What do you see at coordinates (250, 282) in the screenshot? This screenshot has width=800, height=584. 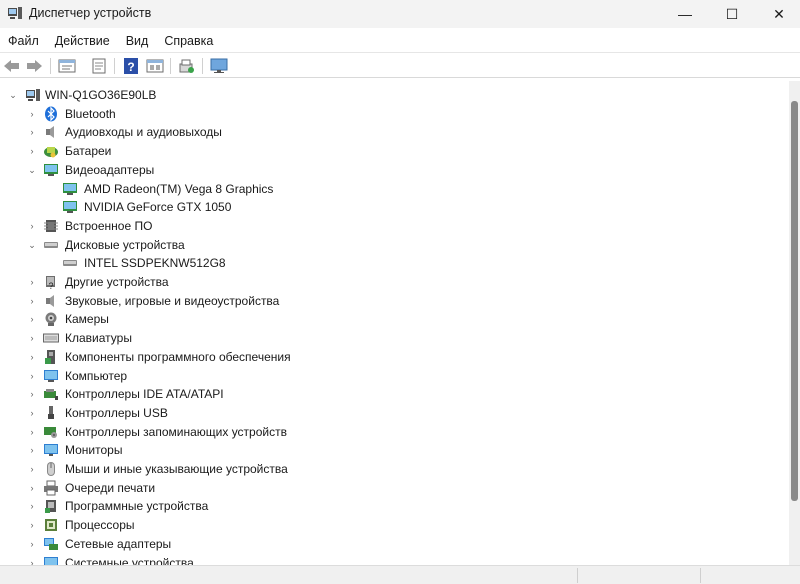 I see `tree-category: ›? Другие устройства` at bounding box center [250, 282].